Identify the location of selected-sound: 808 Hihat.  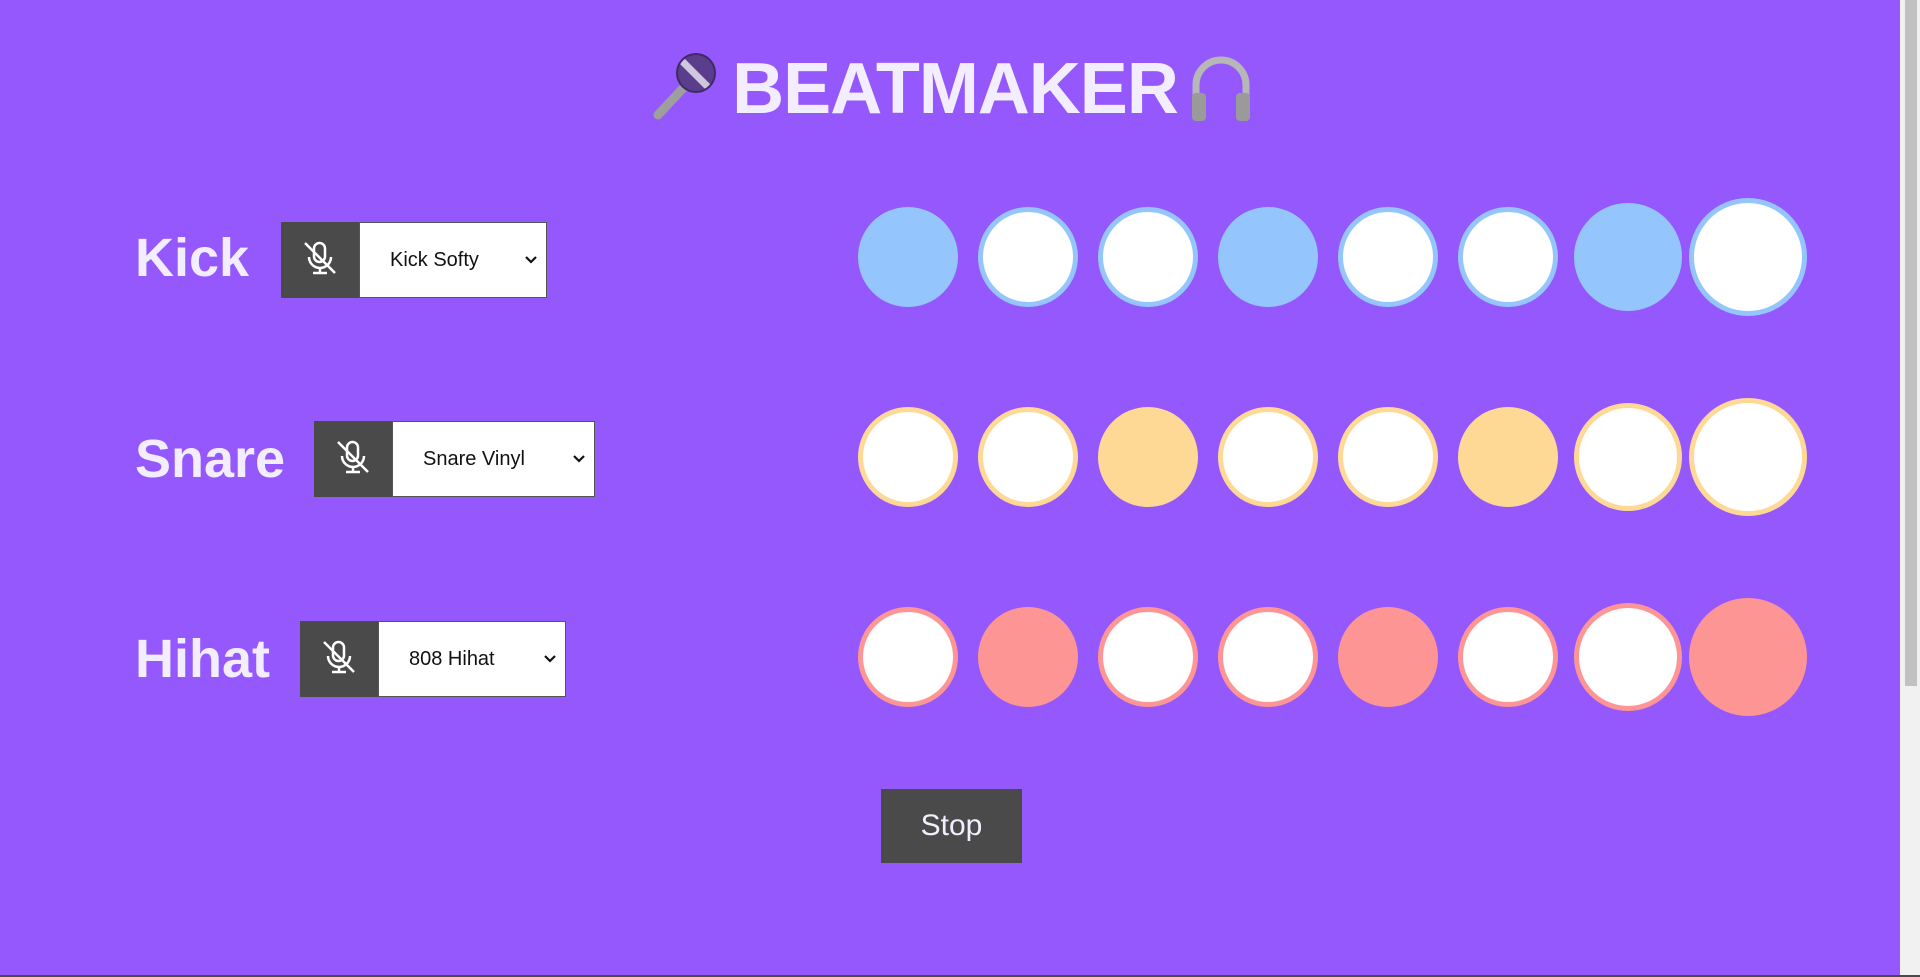
(452, 658).